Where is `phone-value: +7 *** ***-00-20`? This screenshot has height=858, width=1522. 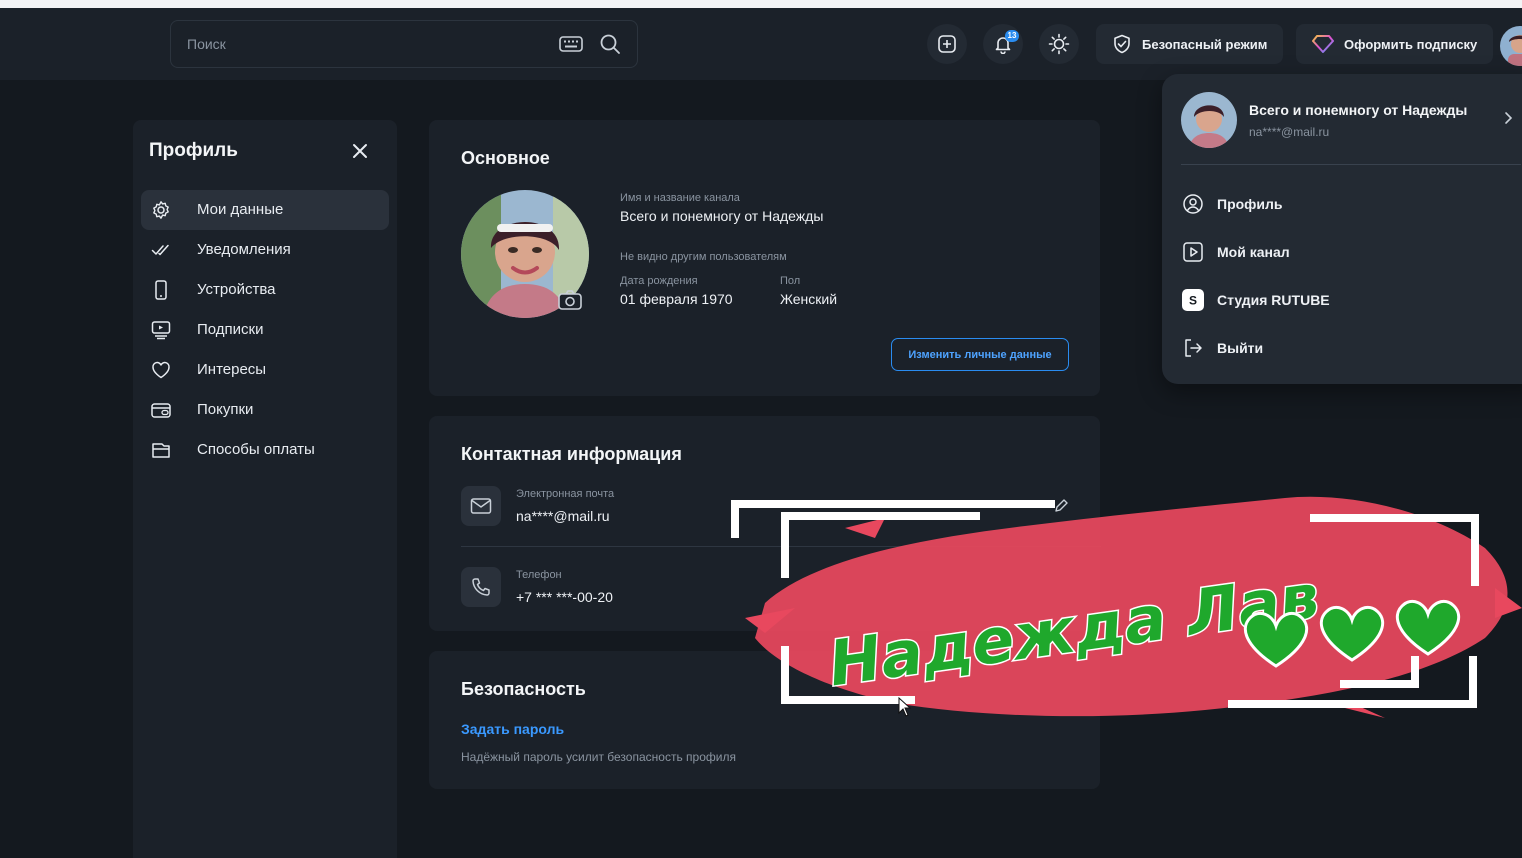 phone-value: +7 *** ***-00-20 is located at coordinates (564, 597).